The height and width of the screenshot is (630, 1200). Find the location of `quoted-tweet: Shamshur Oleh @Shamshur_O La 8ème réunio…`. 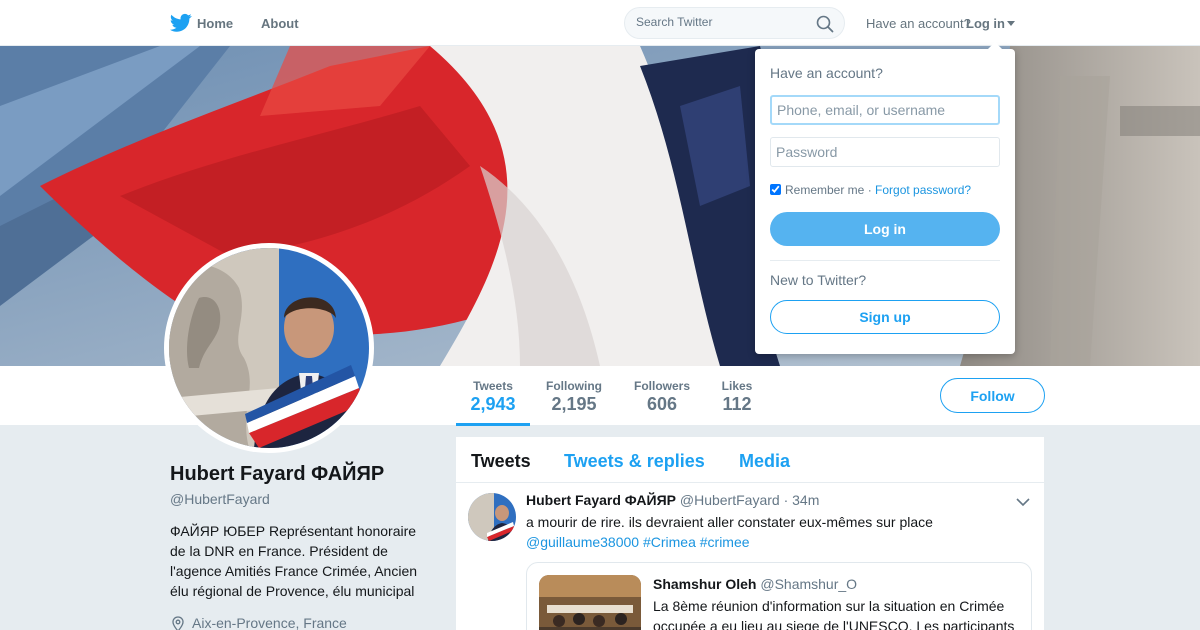

quoted-tweet: Shamshur Oleh @Shamshur_O La 8ème réunio… is located at coordinates (779, 596).